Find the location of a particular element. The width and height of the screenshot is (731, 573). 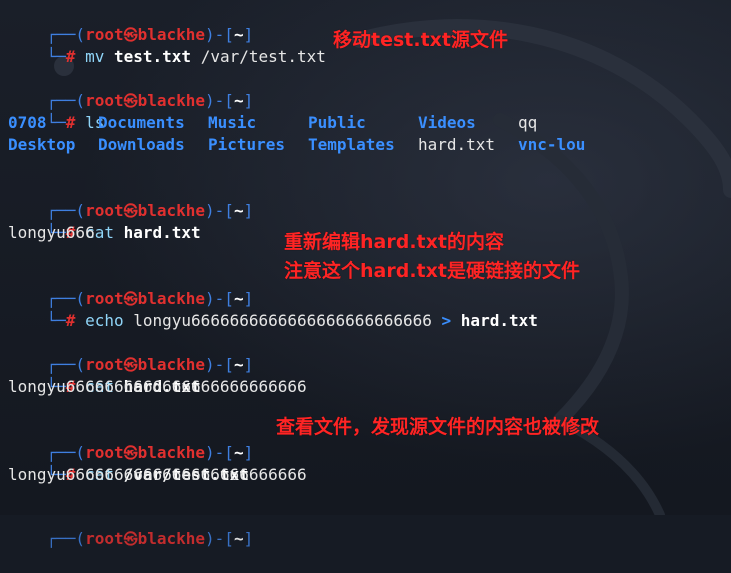

command-name: echo is located at coordinates (104, 320).